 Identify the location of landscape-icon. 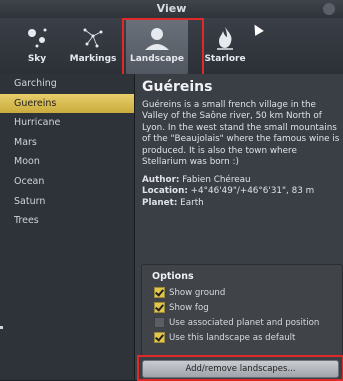
(157, 39).